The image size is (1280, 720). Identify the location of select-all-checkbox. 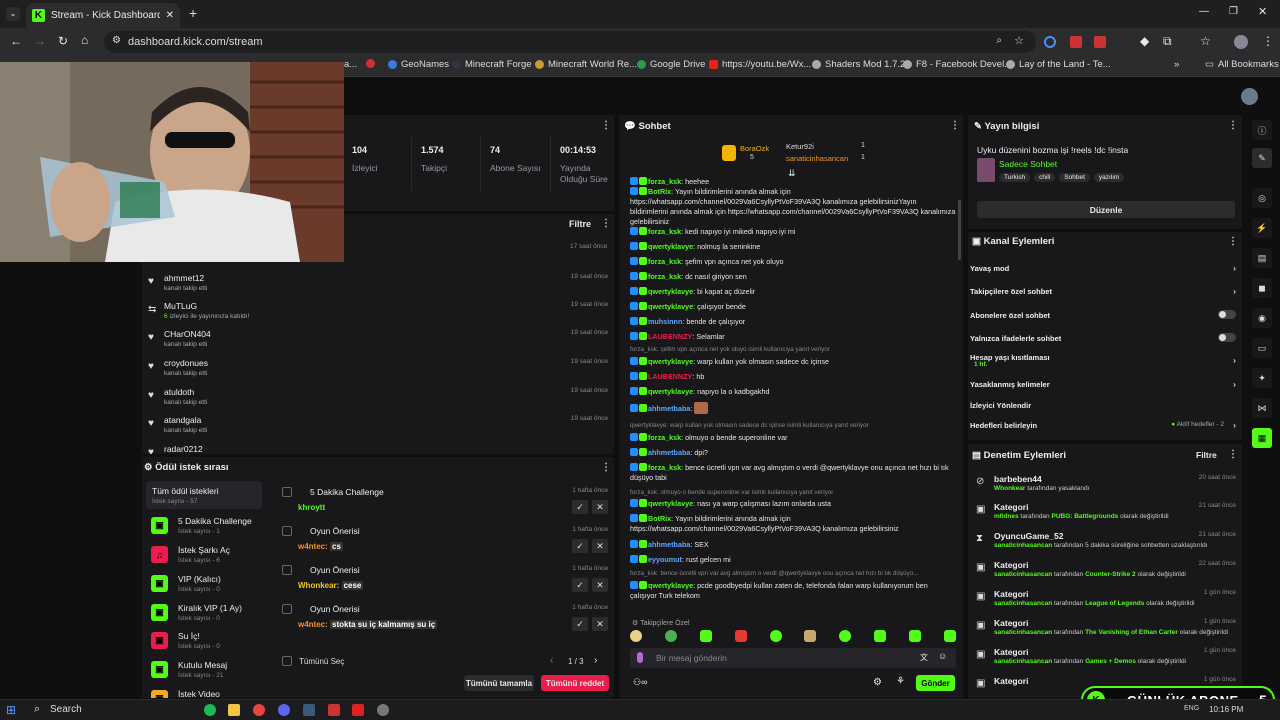
(287, 661).